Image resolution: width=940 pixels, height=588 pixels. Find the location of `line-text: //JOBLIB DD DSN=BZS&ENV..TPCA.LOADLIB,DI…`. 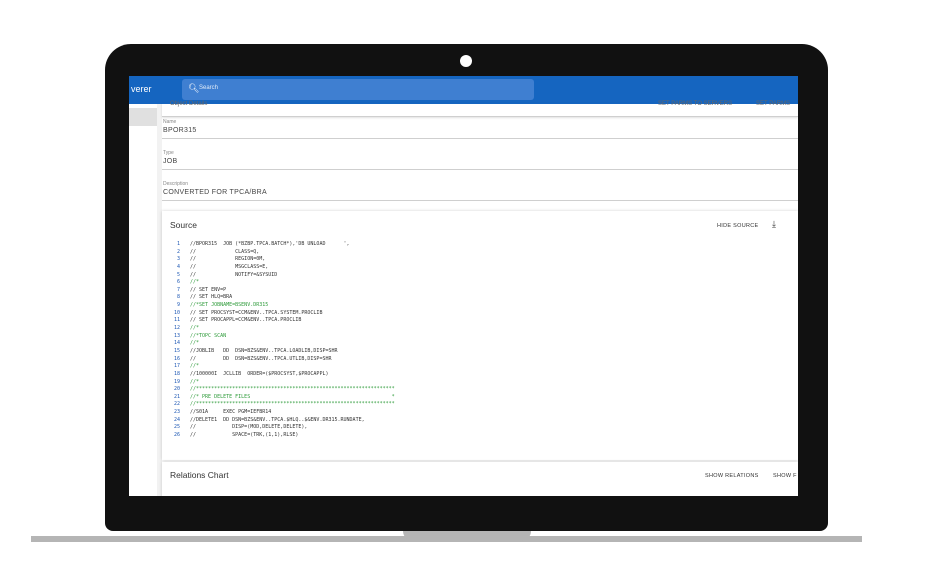

line-text: //JOBLIB DD DSN=BZS&ENV..TPCA.LOADLIB,DI… is located at coordinates (264, 350).